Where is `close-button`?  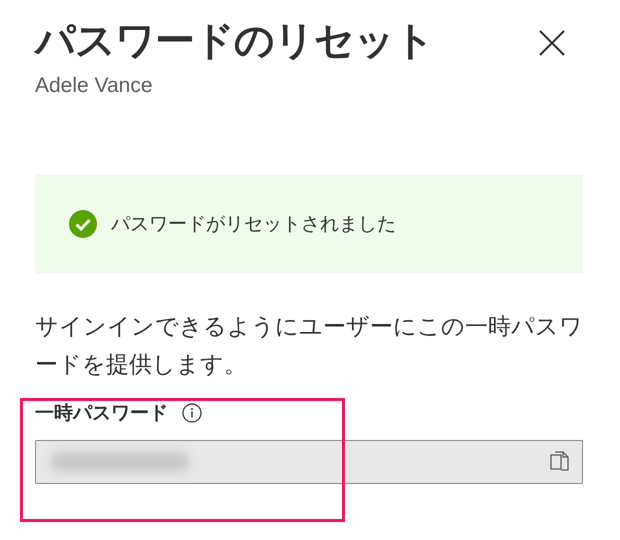
close-button is located at coordinates (552, 43).